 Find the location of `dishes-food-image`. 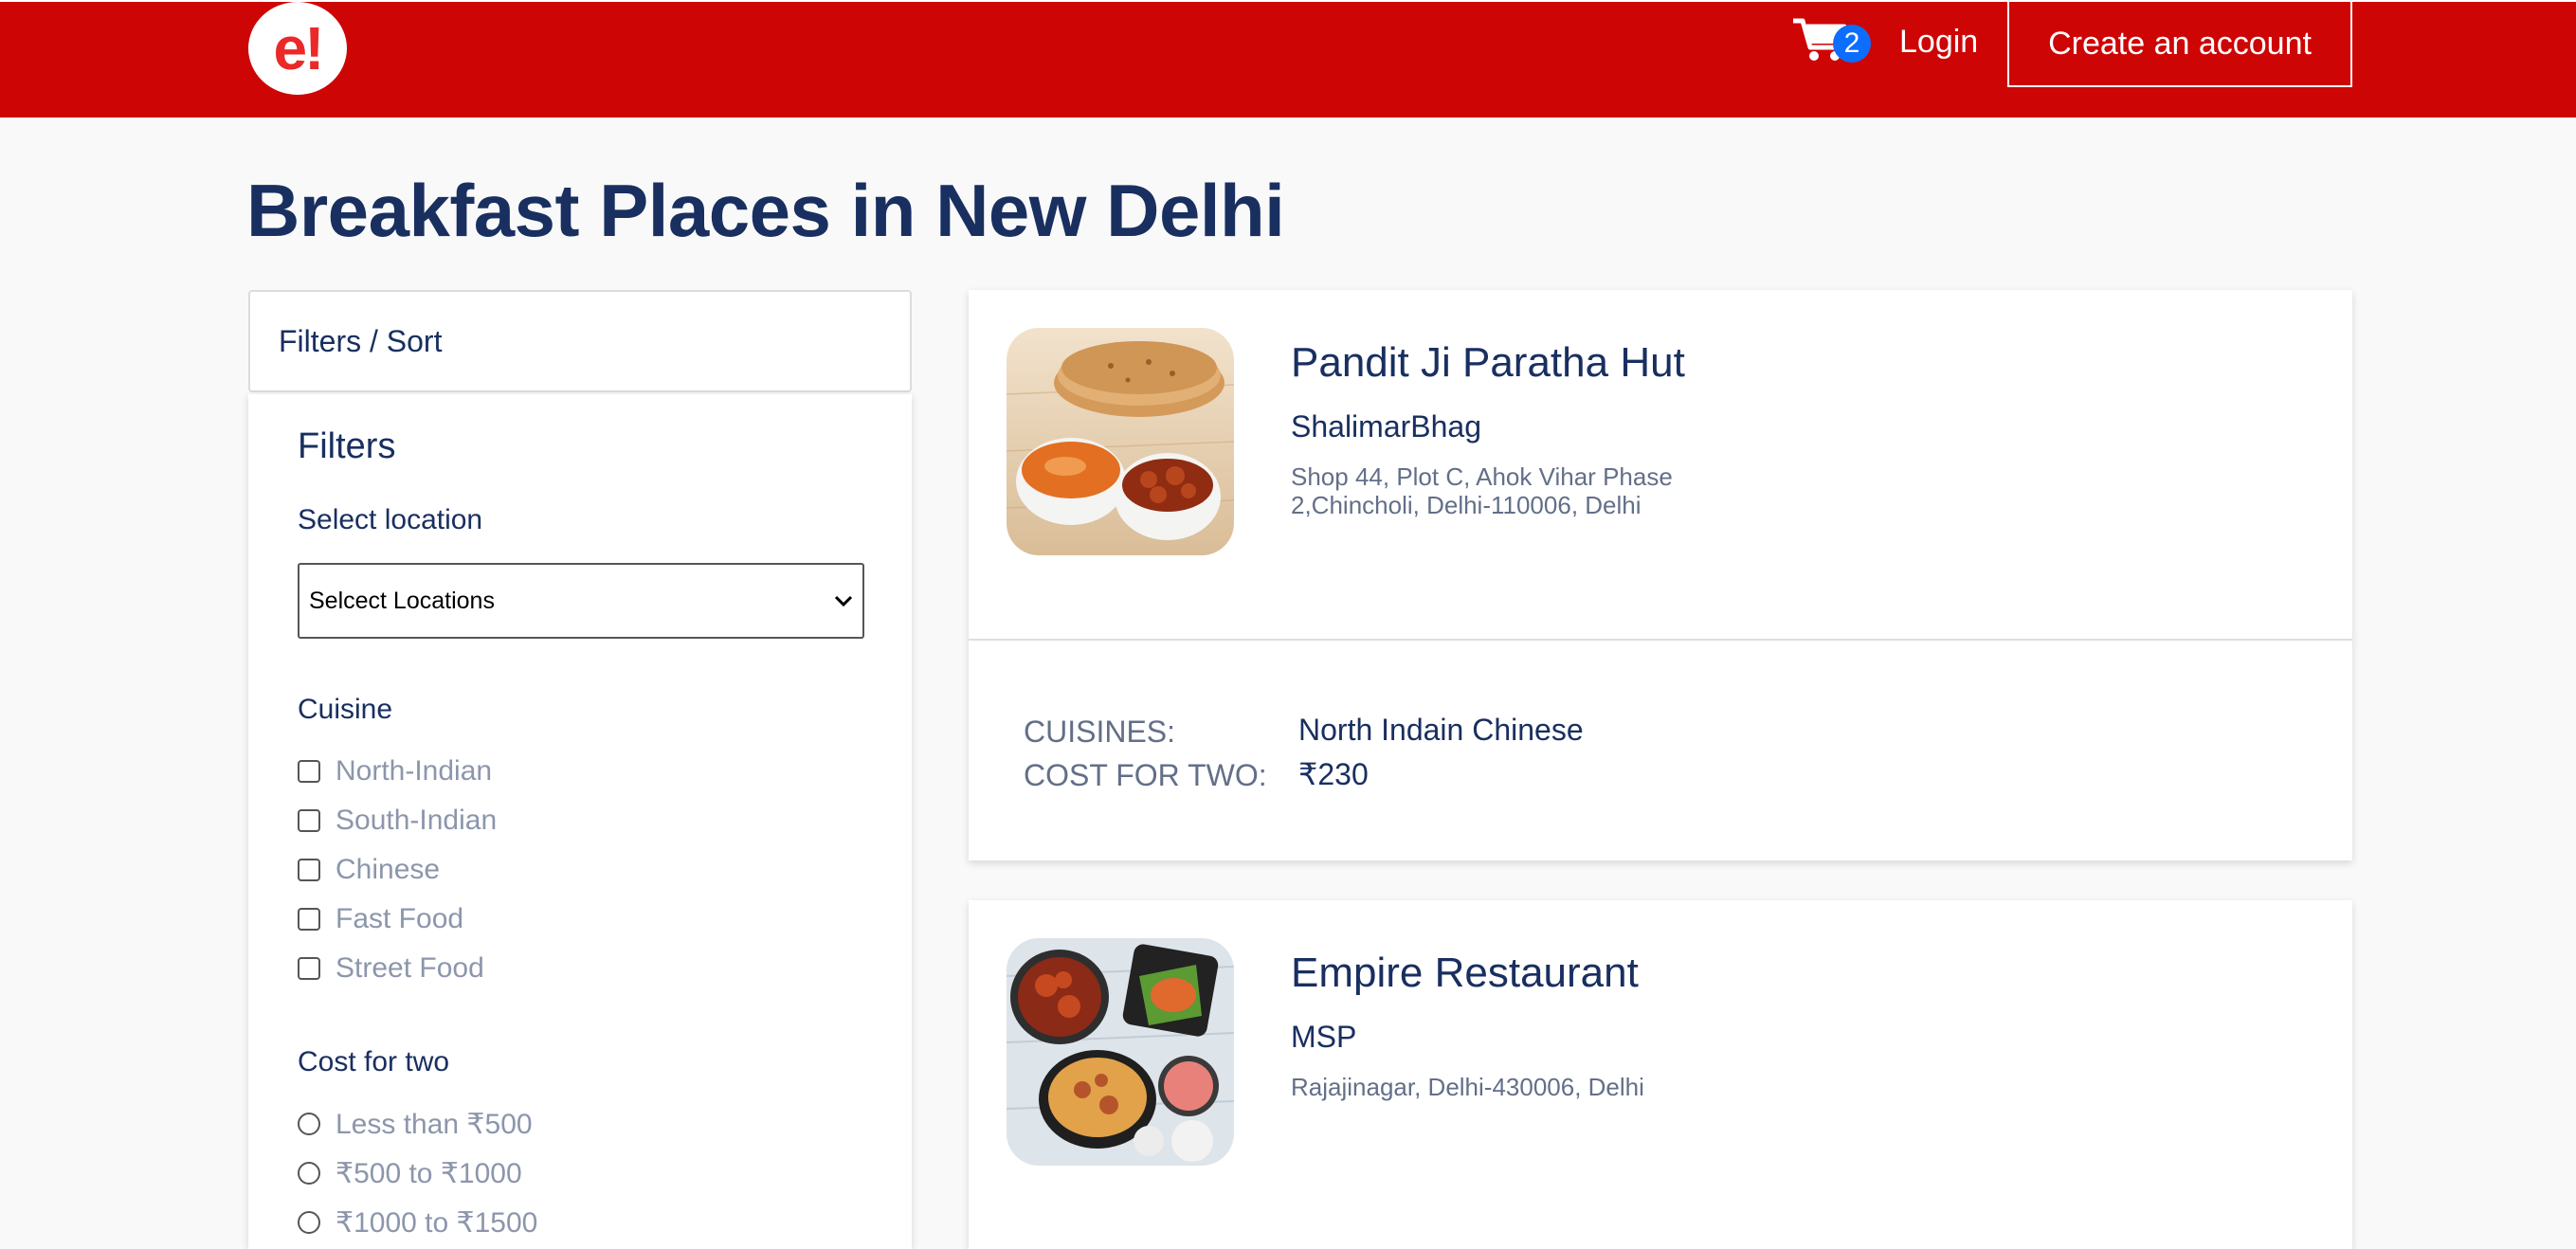

dishes-food-image is located at coordinates (1120, 1052).